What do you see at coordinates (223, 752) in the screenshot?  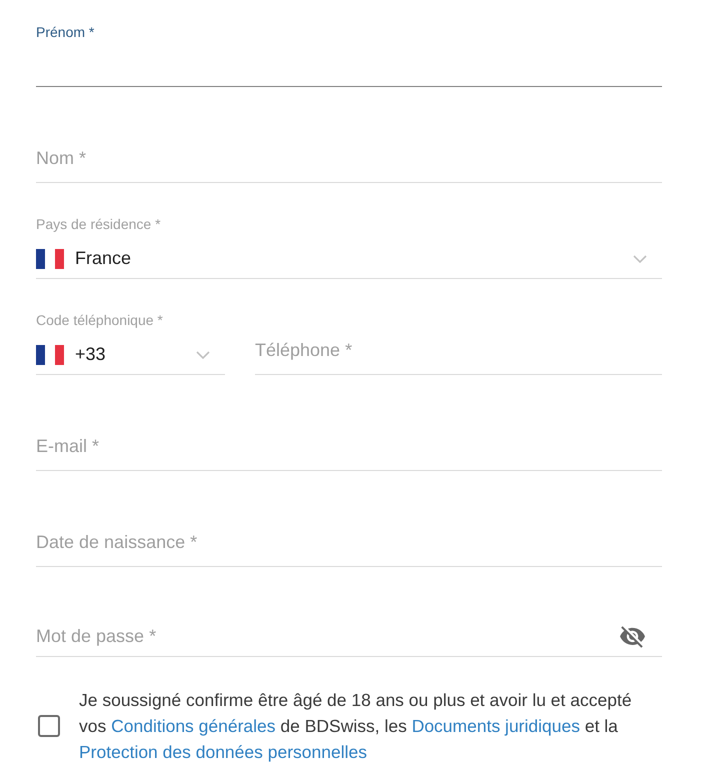 I see `link: Protection des données personnelles` at bounding box center [223, 752].